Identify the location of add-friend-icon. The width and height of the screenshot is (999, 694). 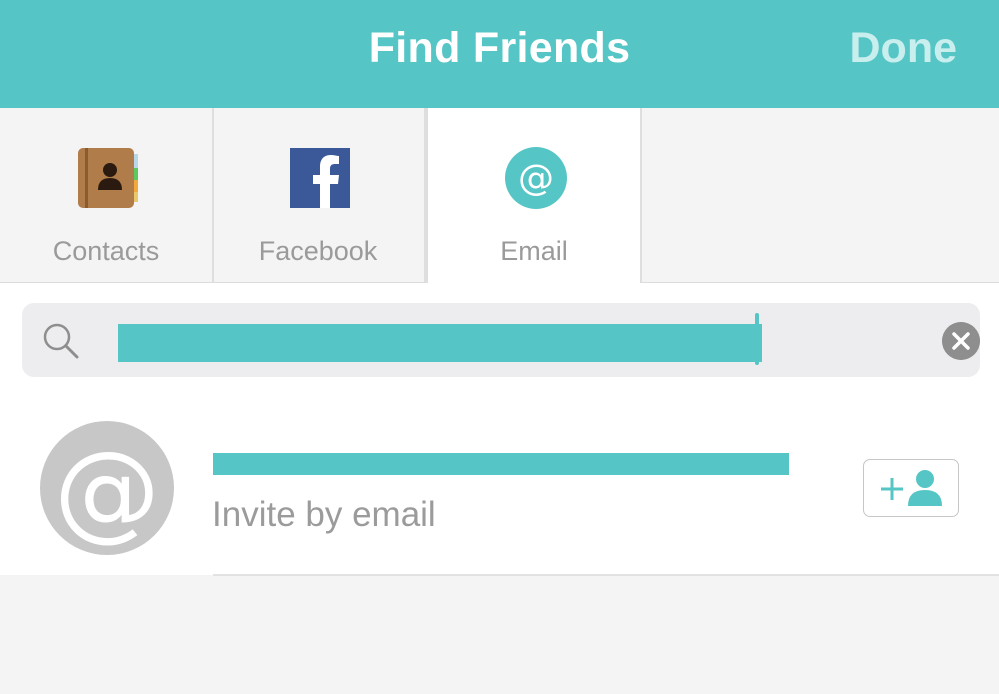
(911, 488).